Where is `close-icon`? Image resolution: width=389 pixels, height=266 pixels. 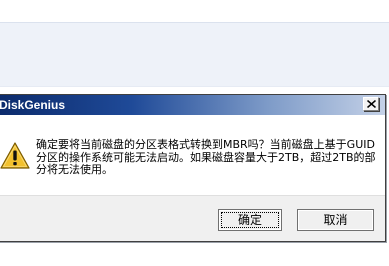 close-icon is located at coordinates (371, 104).